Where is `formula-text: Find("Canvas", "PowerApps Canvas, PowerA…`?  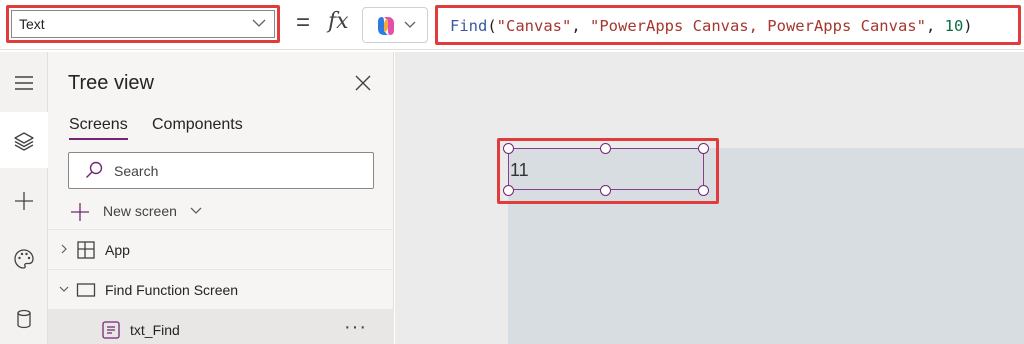 formula-text: Find("Canvas", "PowerApps Canvas, PowerA… is located at coordinates (711, 26).